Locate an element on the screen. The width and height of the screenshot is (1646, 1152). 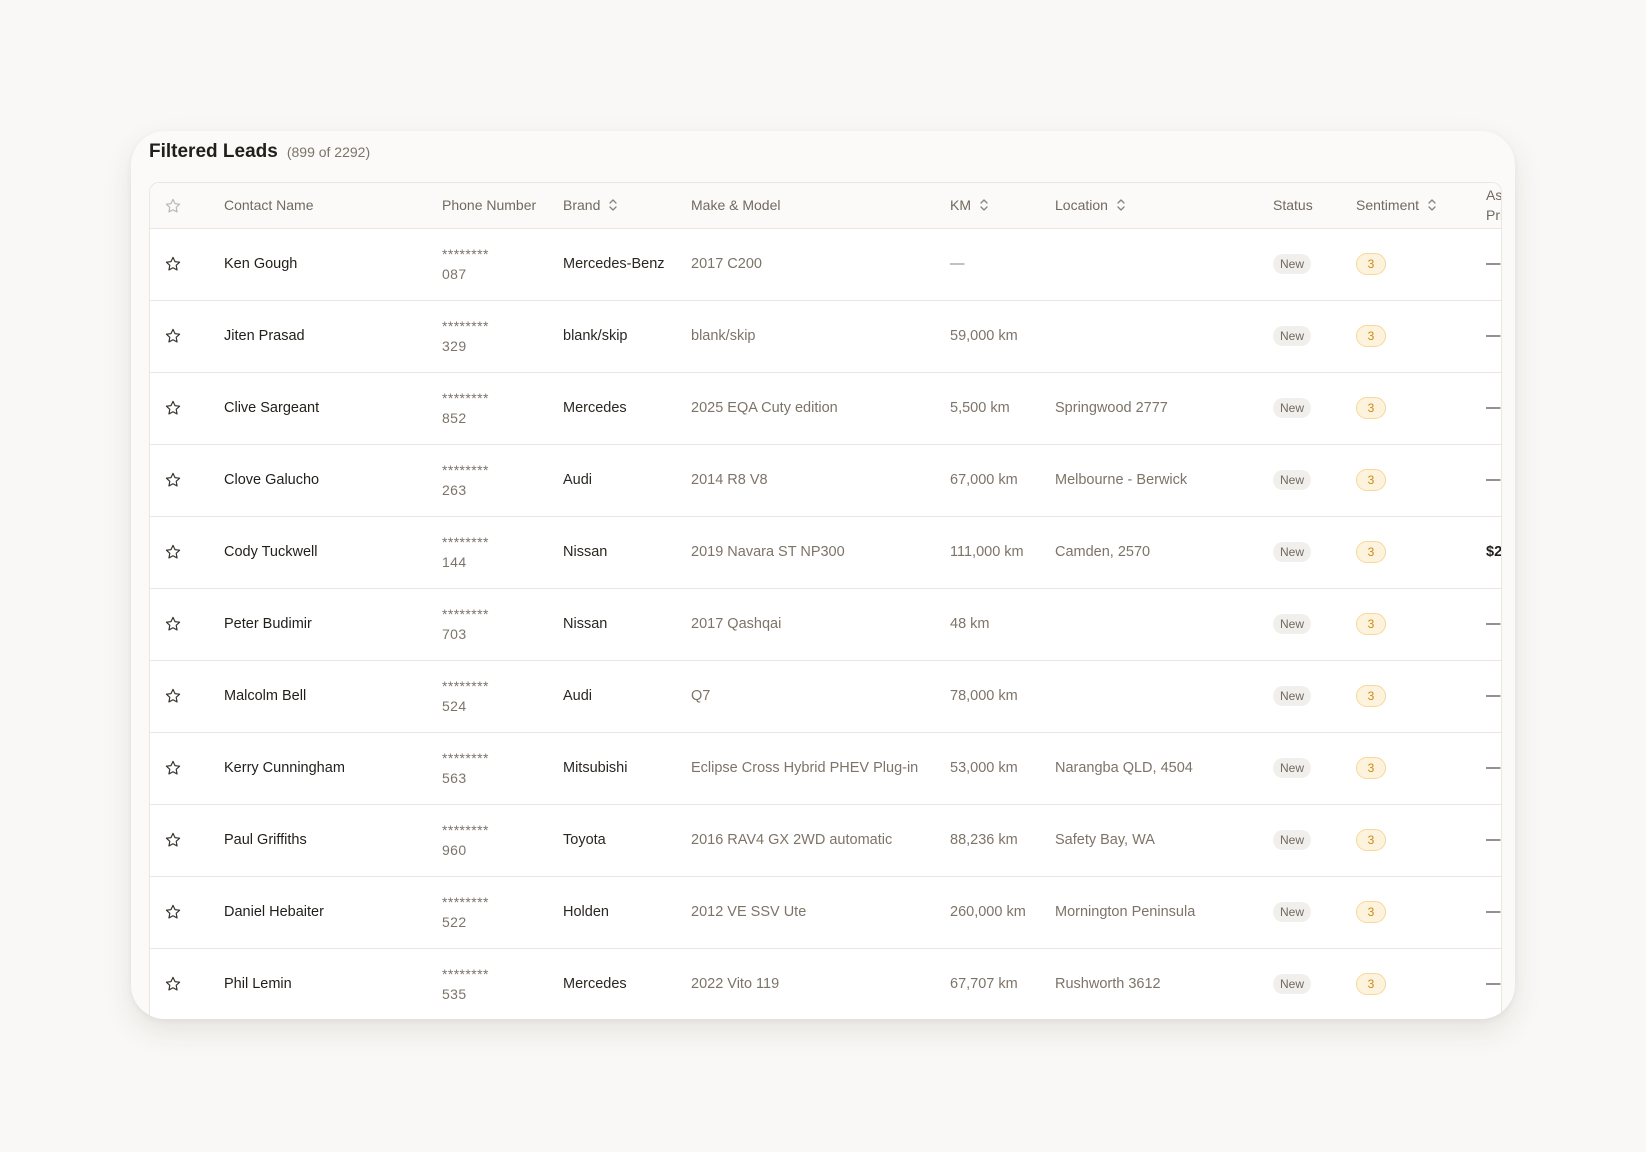
make-model: Eclipse Cross Hybrid PHEV Plug-in is located at coordinates (805, 768).